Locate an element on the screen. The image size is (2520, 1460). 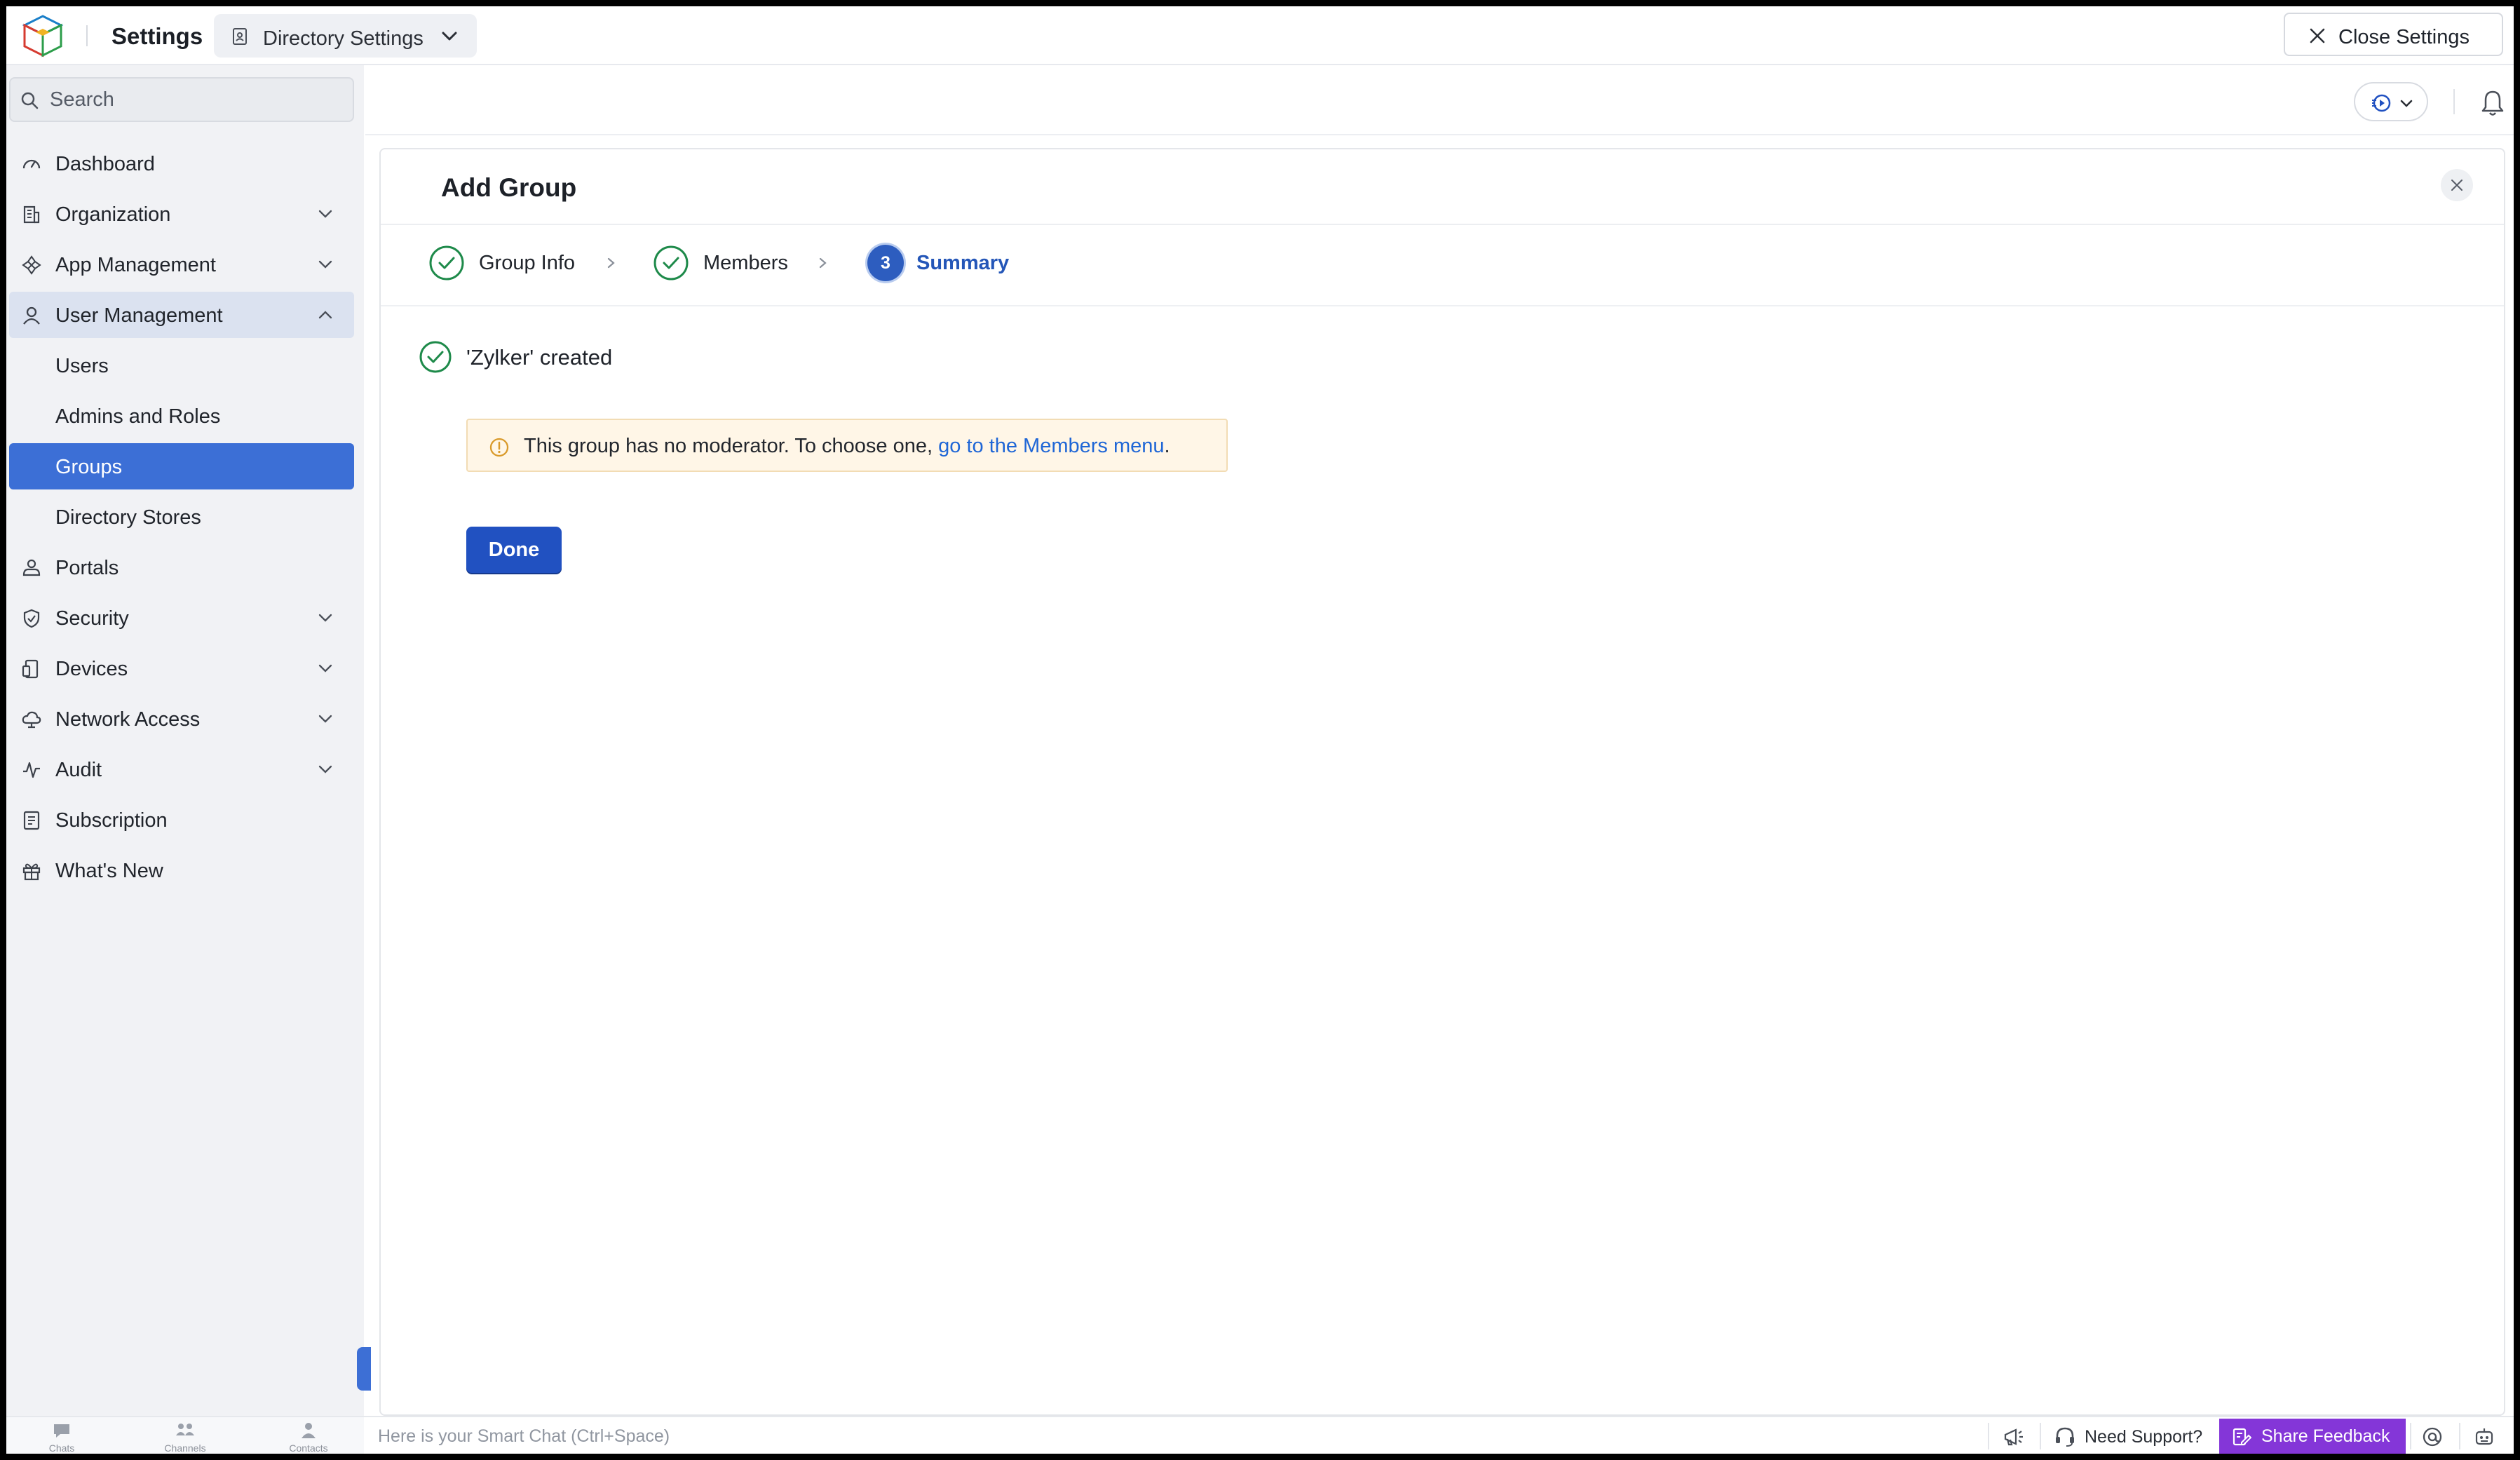
sidebar-item-label: Dashboard is located at coordinates (105, 164).